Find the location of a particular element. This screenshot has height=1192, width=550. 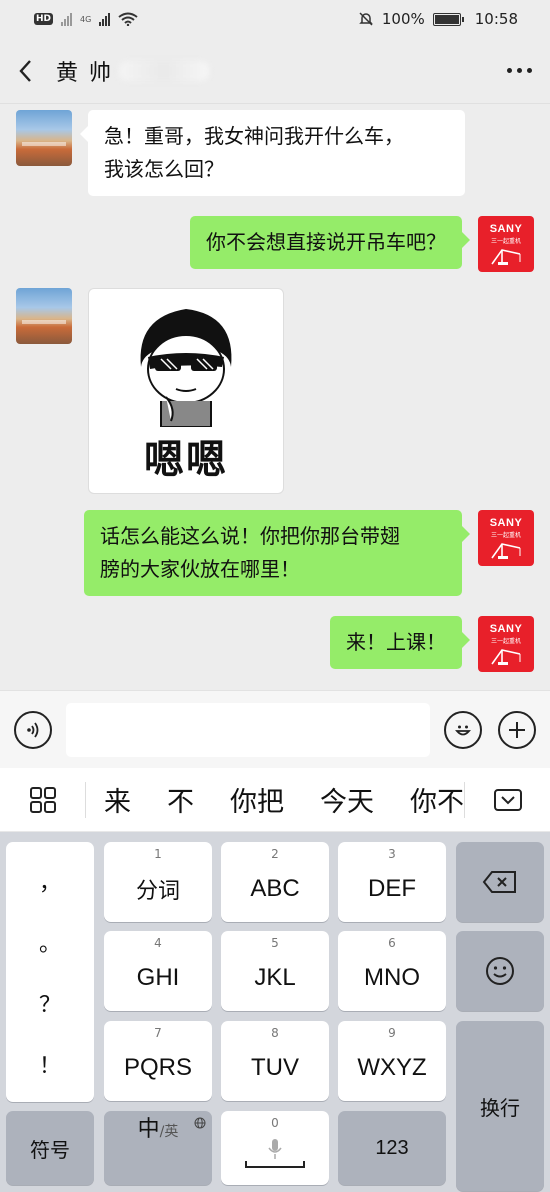

clock: 10:58 is located at coordinates (496, 19).